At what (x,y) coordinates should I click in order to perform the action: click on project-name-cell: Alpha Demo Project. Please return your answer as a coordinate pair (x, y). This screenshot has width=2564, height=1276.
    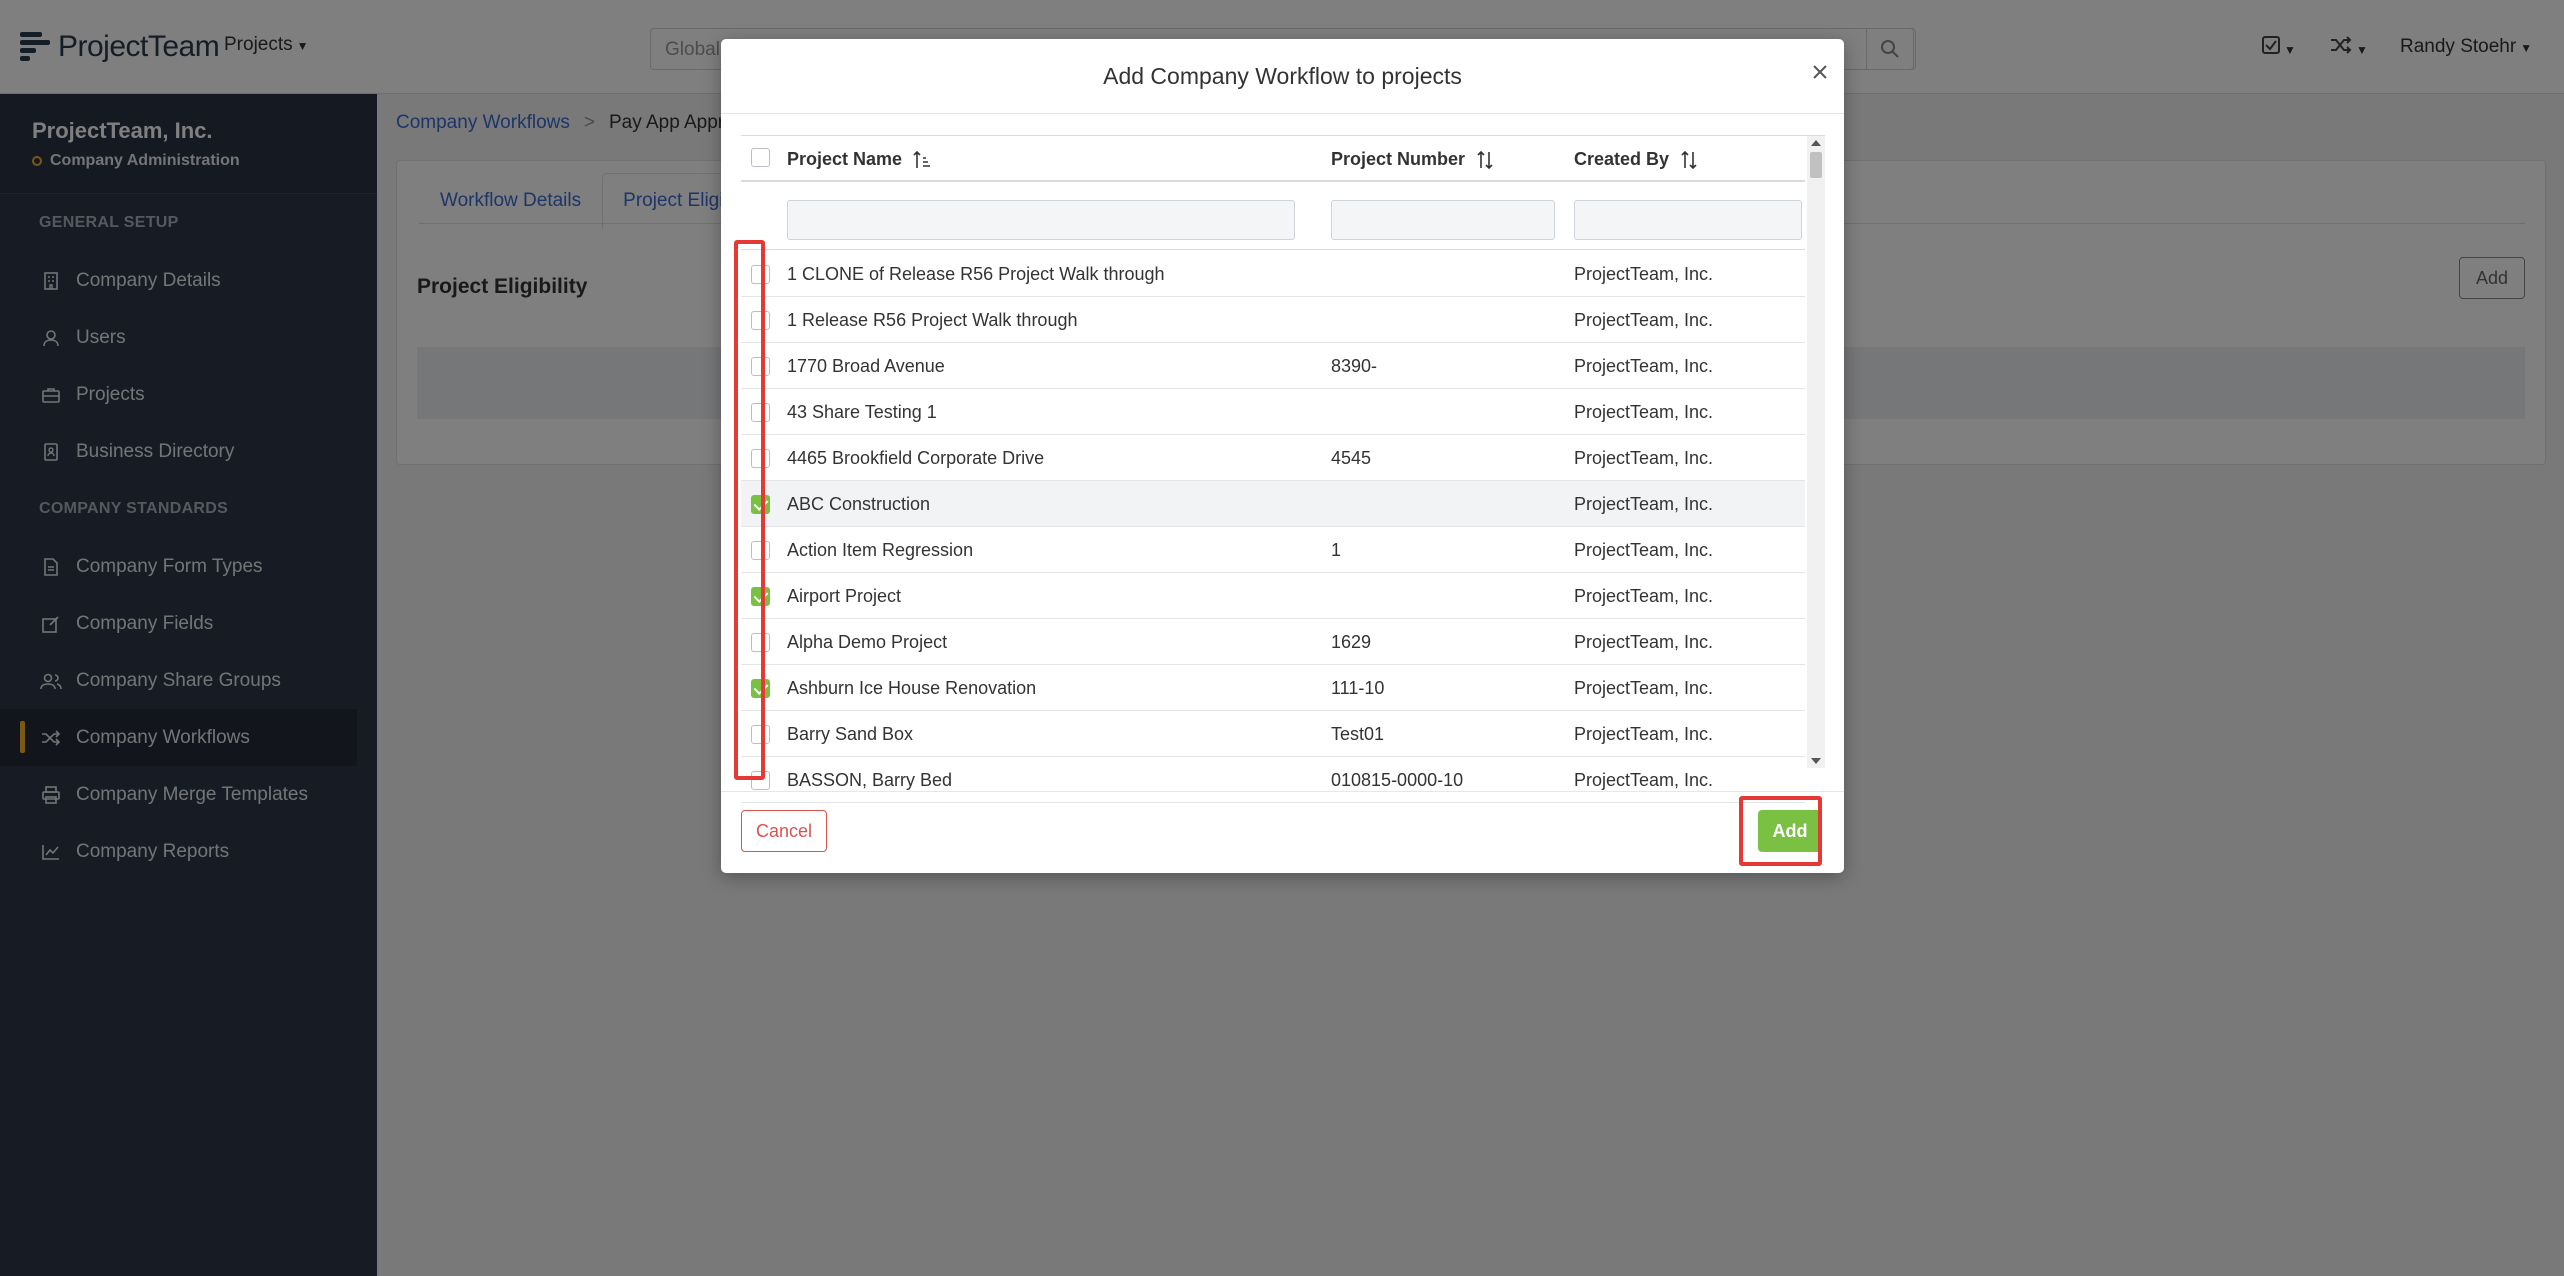
    Looking at the image, I should click on (867, 642).